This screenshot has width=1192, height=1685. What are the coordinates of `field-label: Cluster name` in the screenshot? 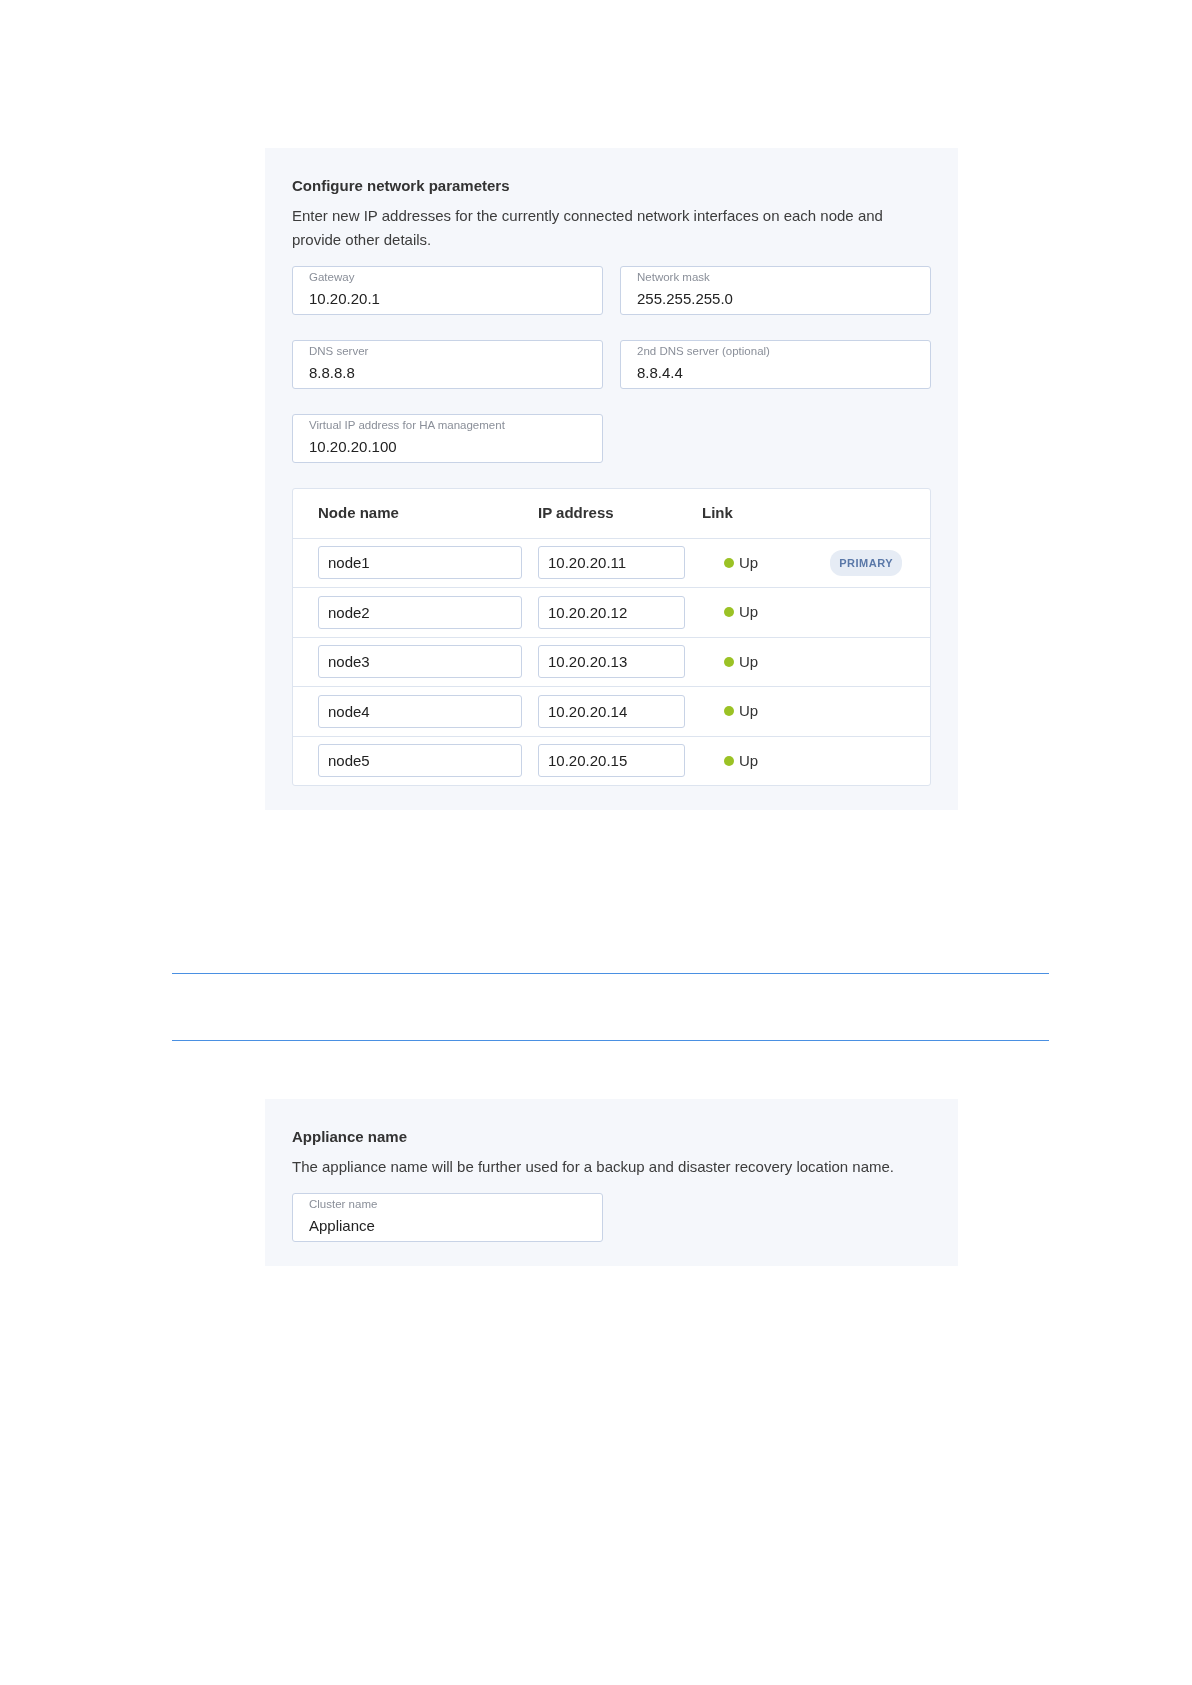 It's located at (343, 1204).